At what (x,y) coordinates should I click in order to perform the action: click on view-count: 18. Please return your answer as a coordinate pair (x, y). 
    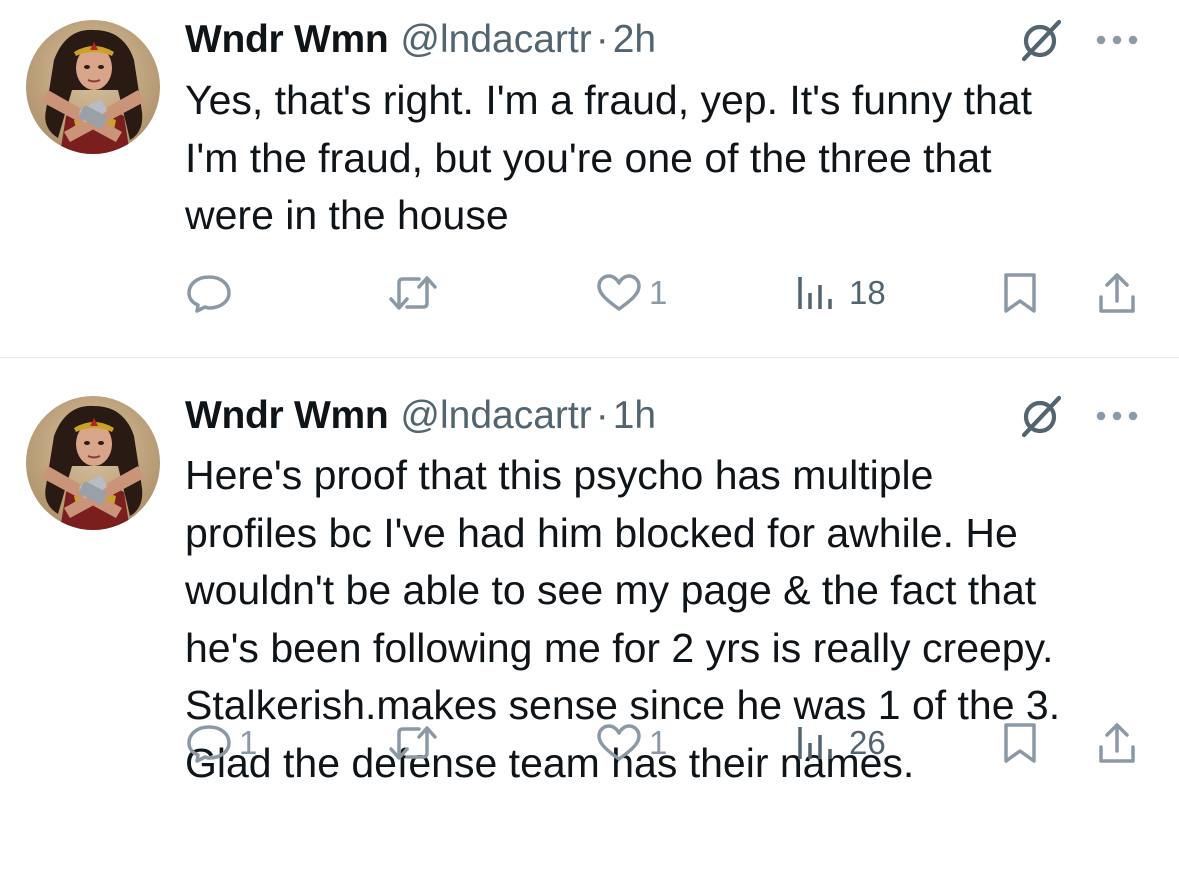
    Looking at the image, I should click on (867, 292).